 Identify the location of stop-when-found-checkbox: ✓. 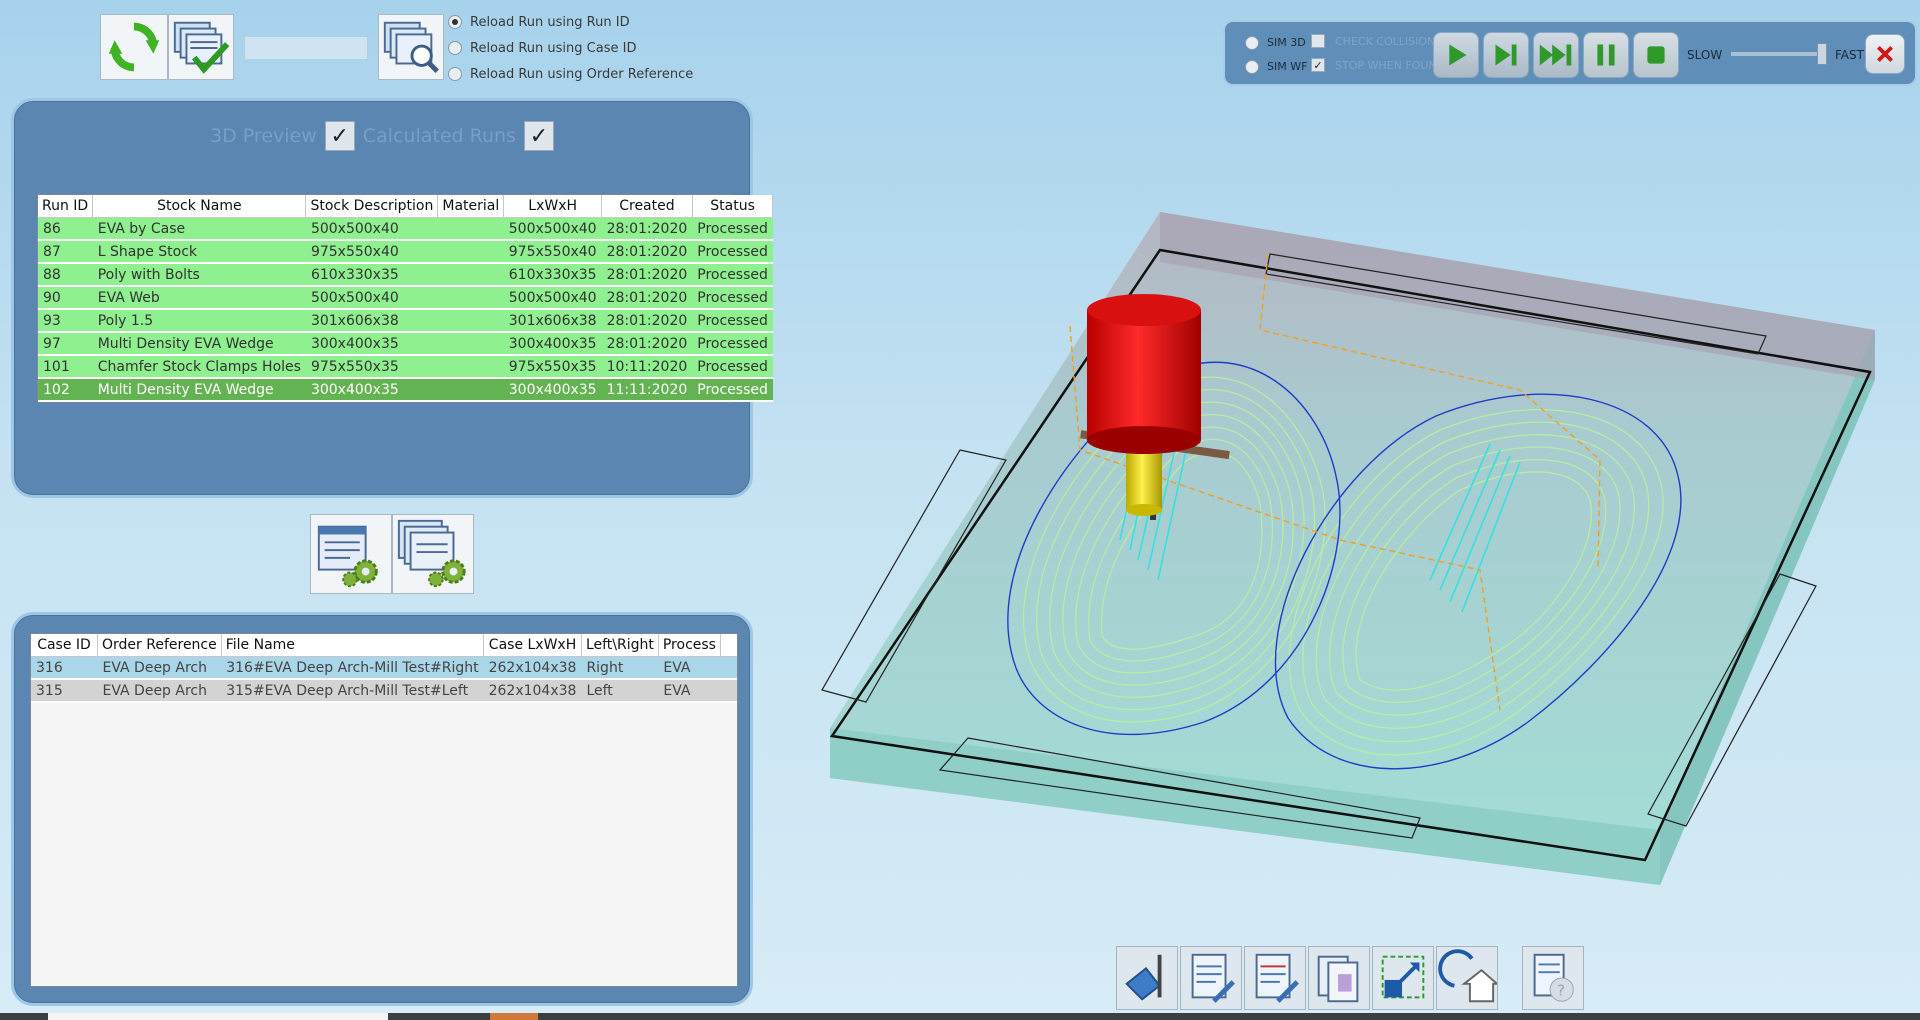
(1318, 65).